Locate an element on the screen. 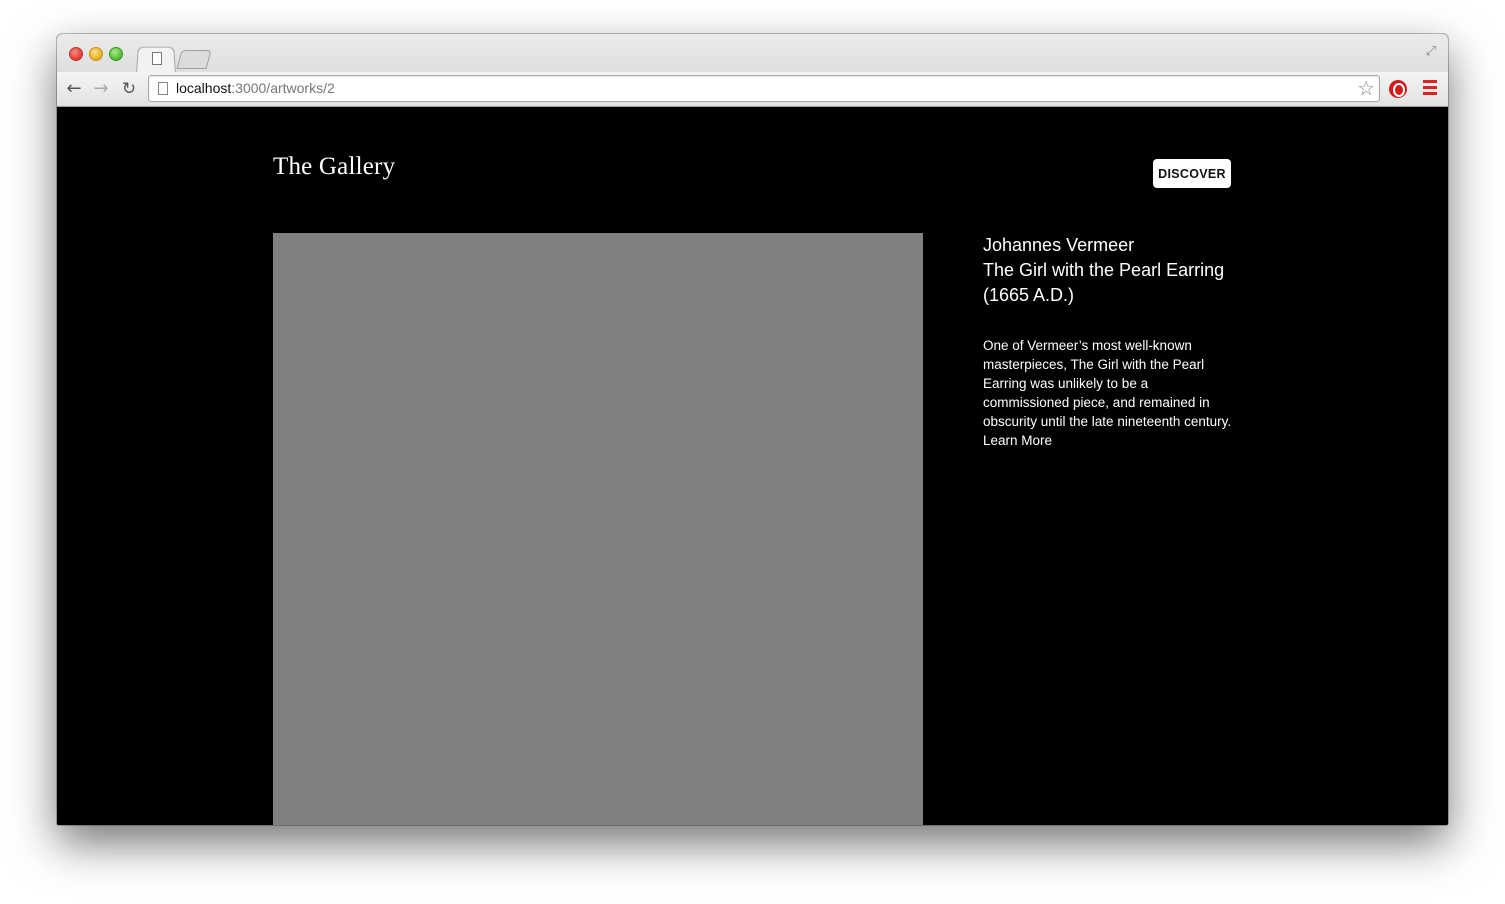 The height and width of the screenshot is (904, 1505). address-bar: localhost:3000/artworks/2 ☆ is located at coordinates (764, 88).